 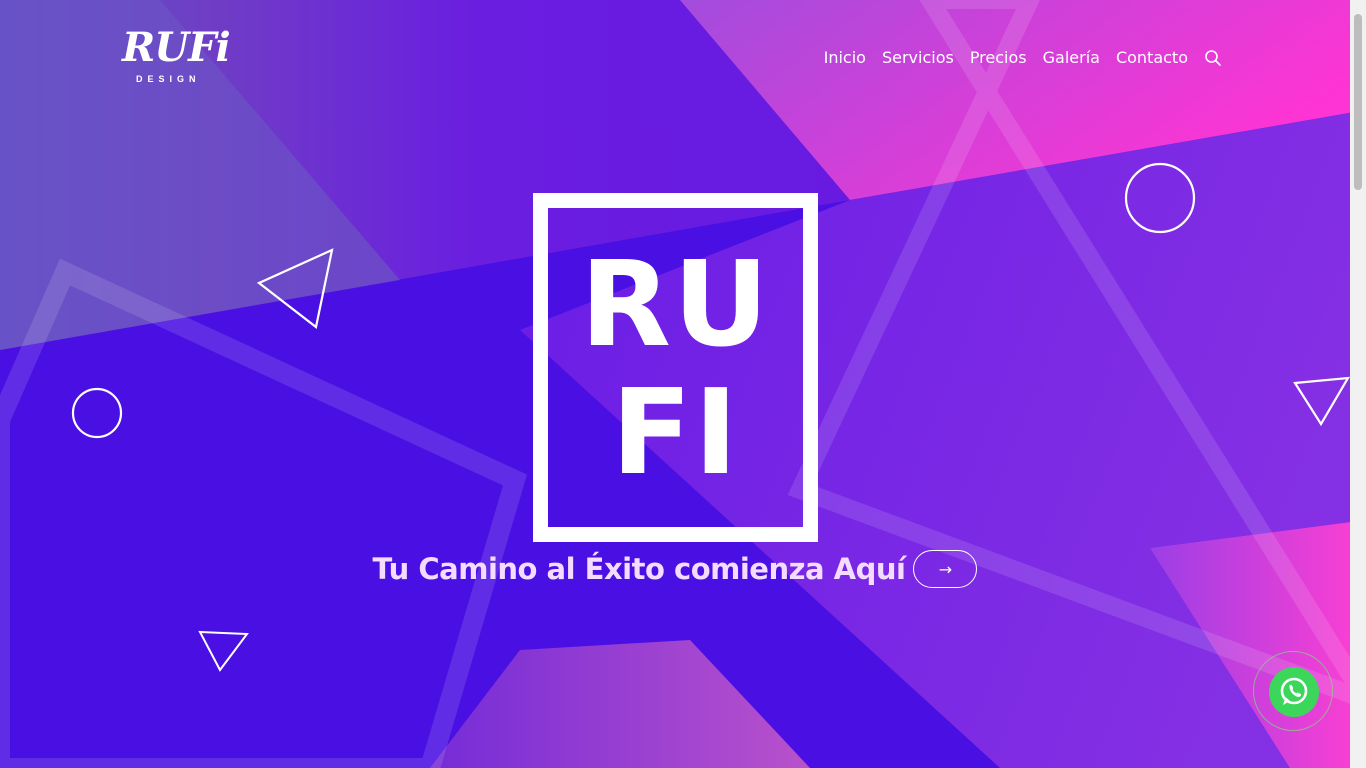 I want to click on logo-tagline: DESIGN, so click(x=168, y=79).